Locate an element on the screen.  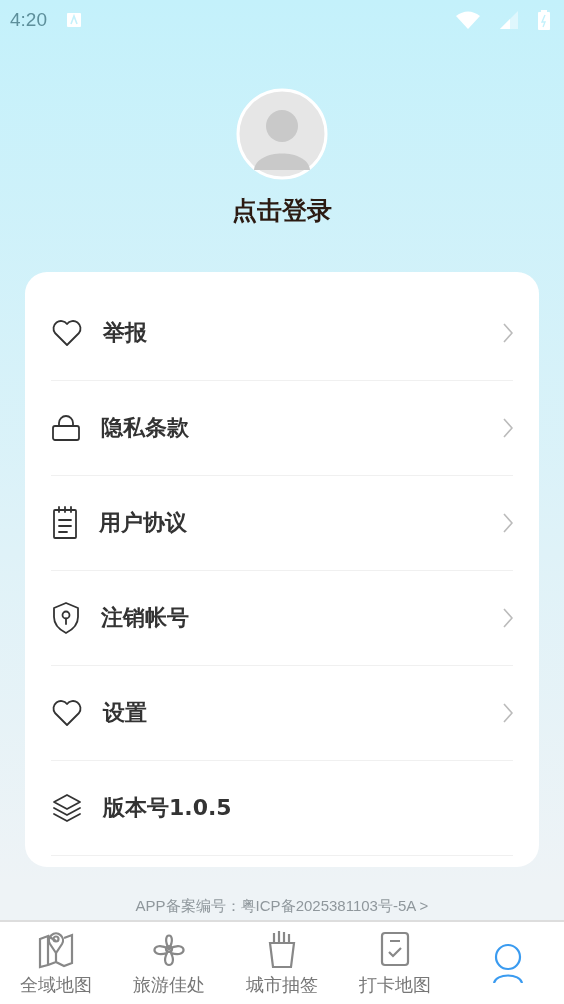
lock-icon is located at coordinates (66, 428).